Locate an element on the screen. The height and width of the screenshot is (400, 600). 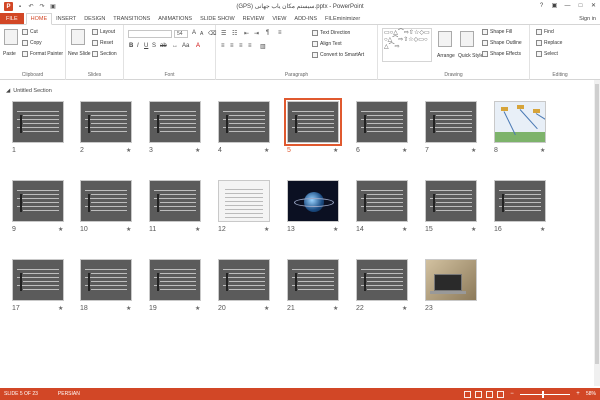
line-spacing-icon: ≡ is located at coordinates (280, 33).